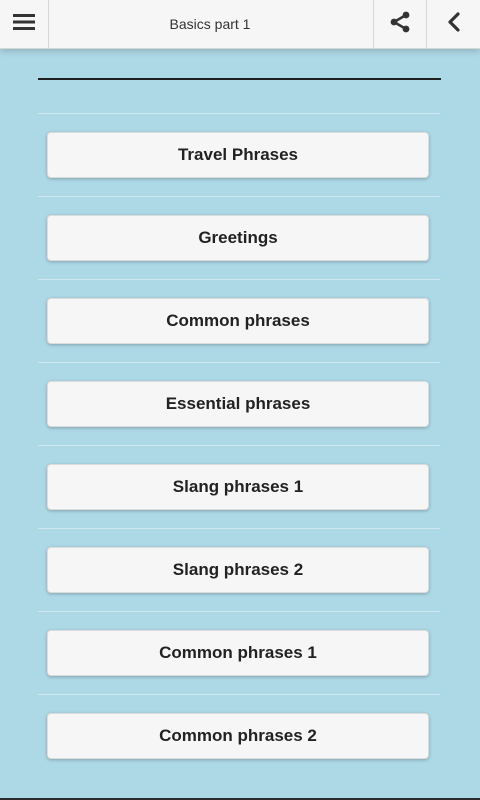 This screenshot has height=800, width=480. I want to click on list-item: Slang phrases 1, so click(239, 486).